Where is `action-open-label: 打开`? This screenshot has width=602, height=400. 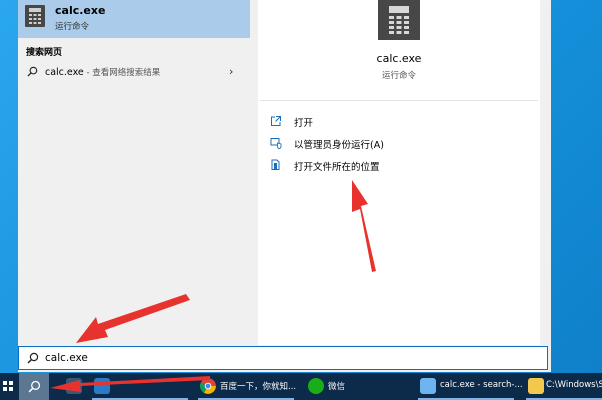 action-open-label: 打开 is located at coordinates (304, 123).